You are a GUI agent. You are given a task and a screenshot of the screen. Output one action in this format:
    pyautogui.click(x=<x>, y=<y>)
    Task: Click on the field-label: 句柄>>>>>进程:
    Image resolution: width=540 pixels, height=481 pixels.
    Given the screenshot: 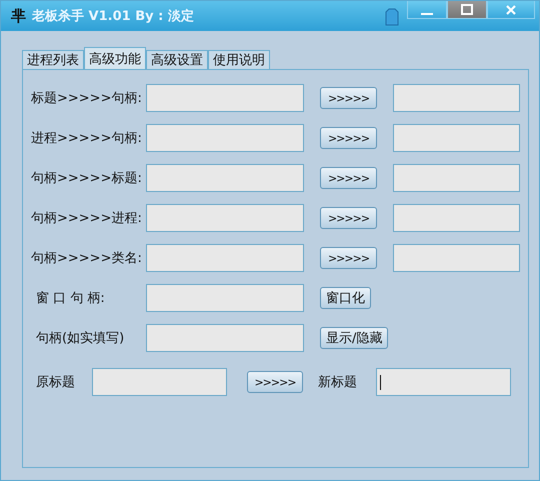 What is the action you would take?
    pyautogui.click(x=87, y=218)
    